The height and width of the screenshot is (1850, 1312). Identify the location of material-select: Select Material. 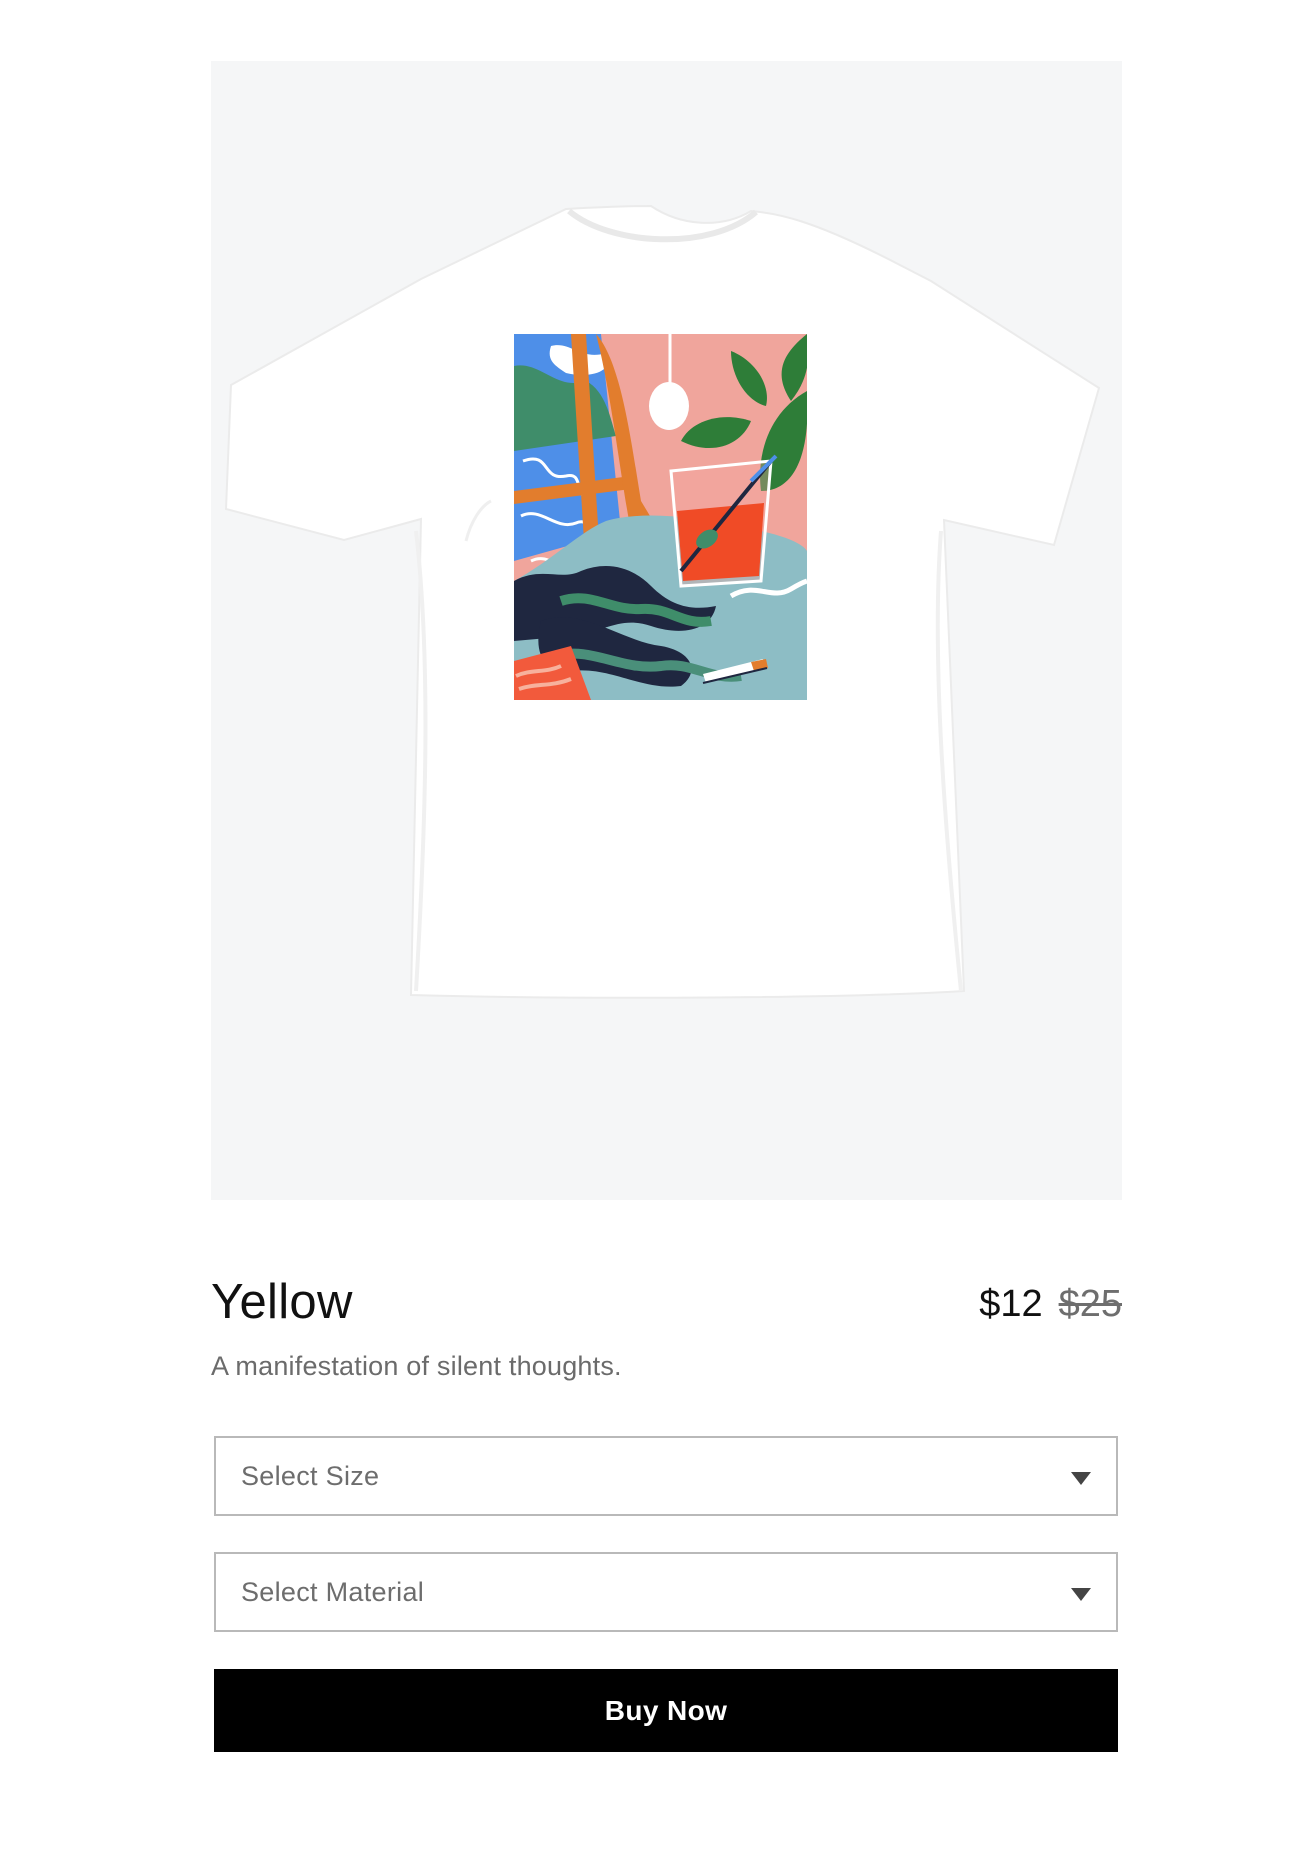
(666, 1592).